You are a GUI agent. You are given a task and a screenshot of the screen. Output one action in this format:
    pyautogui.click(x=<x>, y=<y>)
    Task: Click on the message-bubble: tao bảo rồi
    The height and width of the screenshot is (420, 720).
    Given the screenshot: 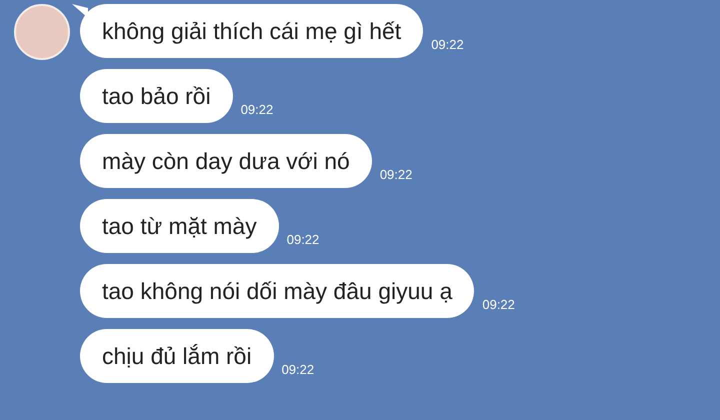 What is the action you would take?
    pyautogui.click(x=156, y=96)
    